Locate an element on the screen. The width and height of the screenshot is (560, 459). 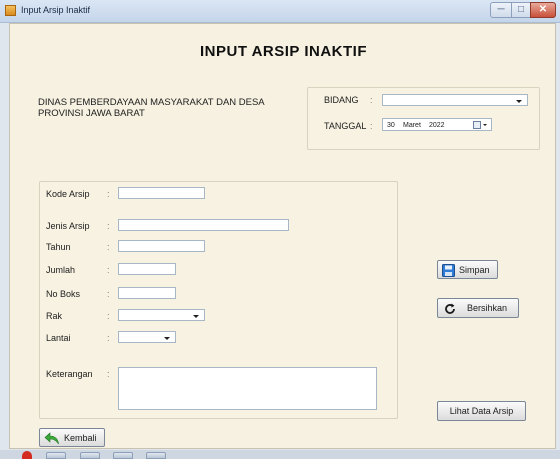
page-title: INPUT ARSIP INAKTIF is located at coordinates (283, 51).